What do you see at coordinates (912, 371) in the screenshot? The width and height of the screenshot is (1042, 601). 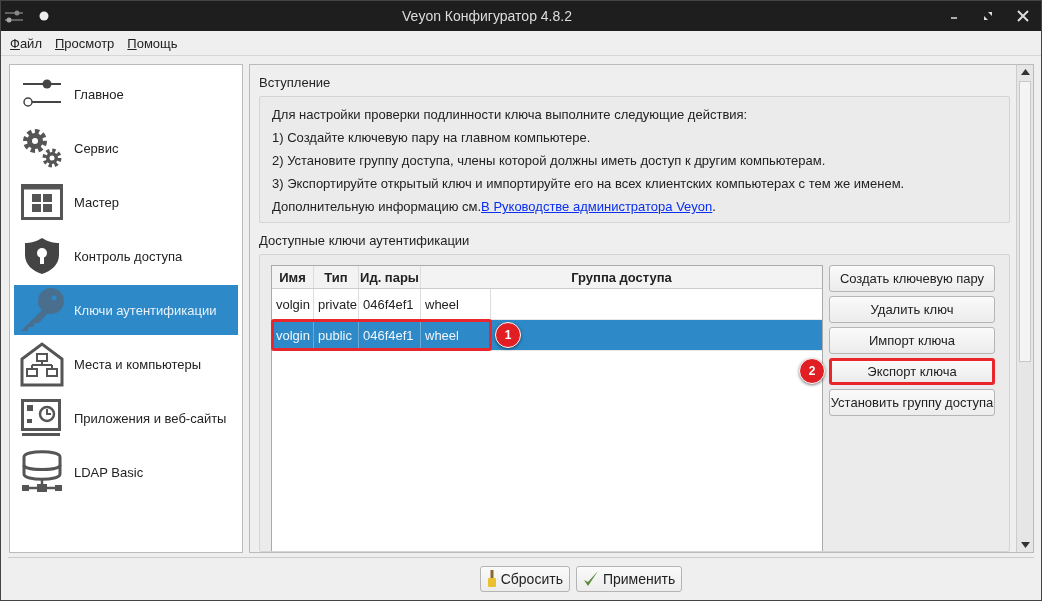 I see `action-button: Экспорт ключа` at bounding box center [912, 371].